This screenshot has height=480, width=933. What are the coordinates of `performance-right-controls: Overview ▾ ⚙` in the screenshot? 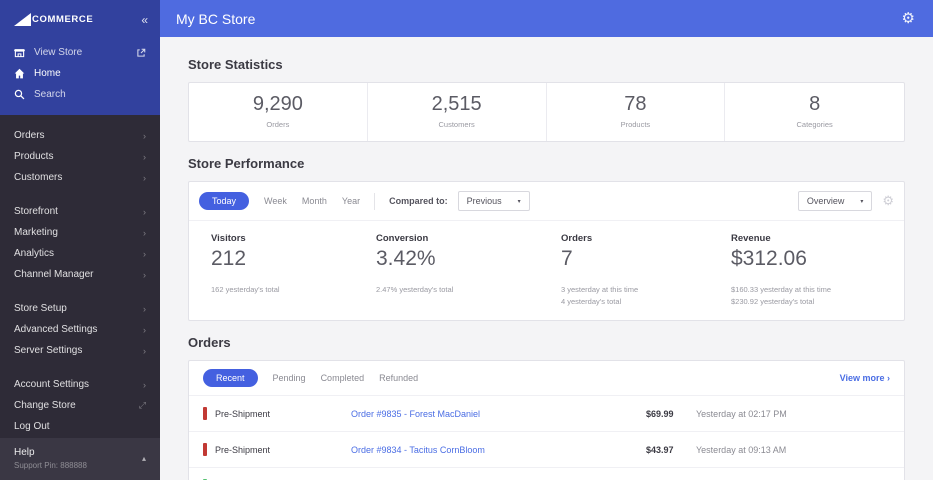 It's located at (841, 201).